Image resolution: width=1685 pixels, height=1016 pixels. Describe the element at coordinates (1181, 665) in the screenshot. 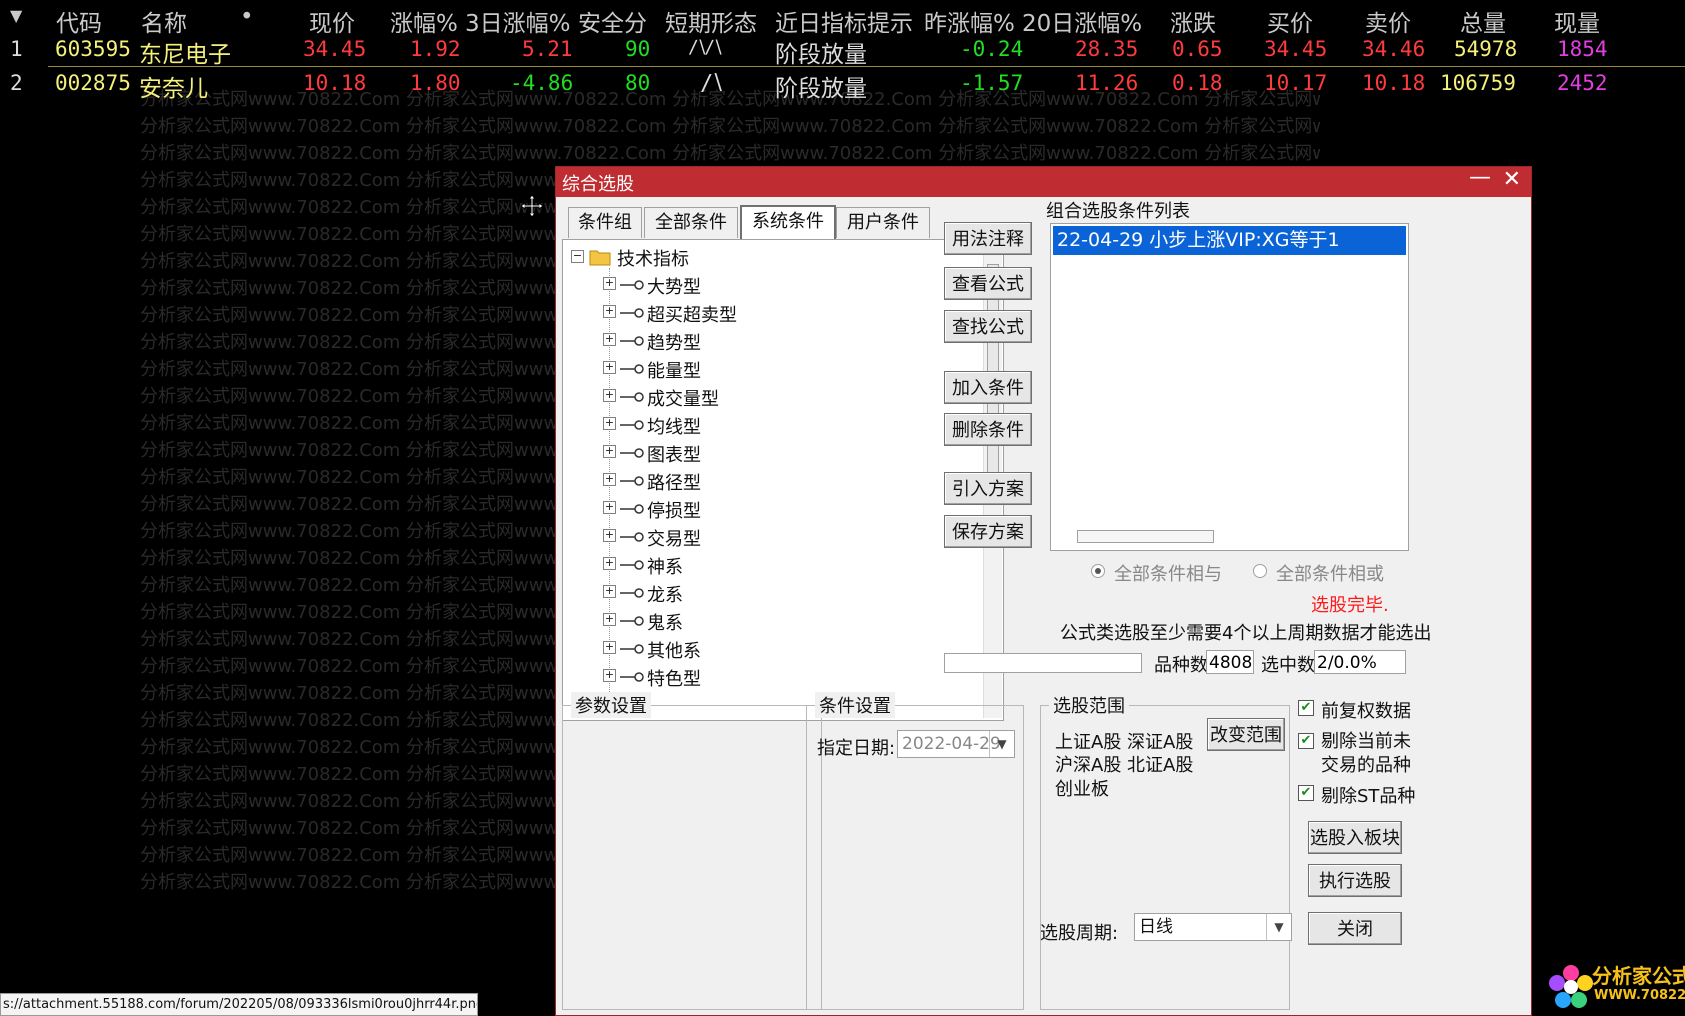

I see `count-label: 品种数` at that location.